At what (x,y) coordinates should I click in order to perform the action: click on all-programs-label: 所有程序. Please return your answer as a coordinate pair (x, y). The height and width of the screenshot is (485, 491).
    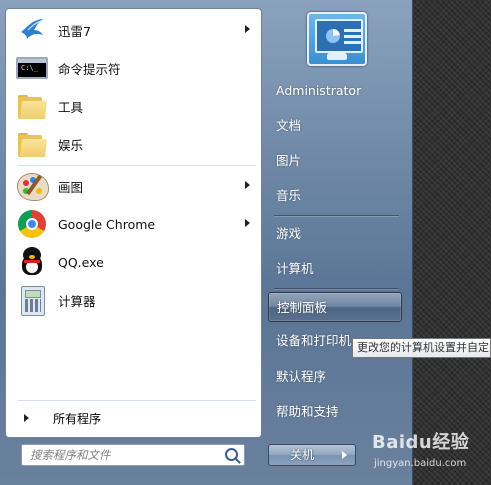
    Looking at the image, I should click on (77, 418).